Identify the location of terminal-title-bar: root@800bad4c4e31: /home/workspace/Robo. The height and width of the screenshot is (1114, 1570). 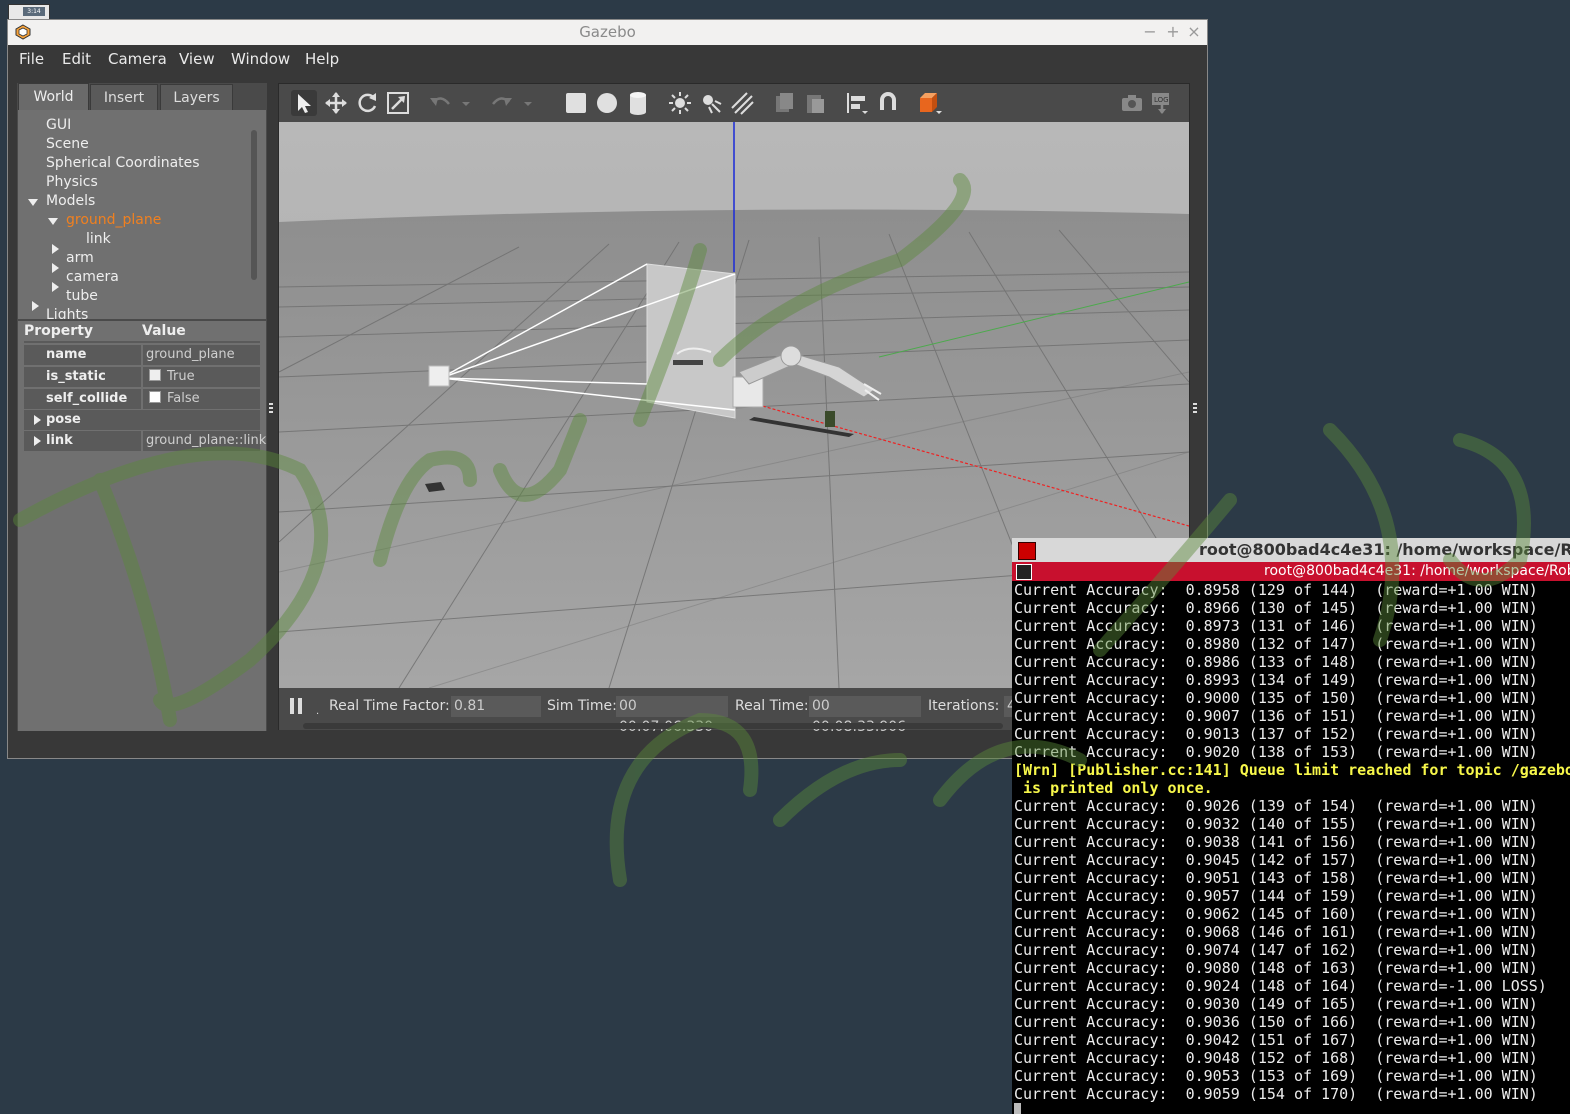
(1291, 550).